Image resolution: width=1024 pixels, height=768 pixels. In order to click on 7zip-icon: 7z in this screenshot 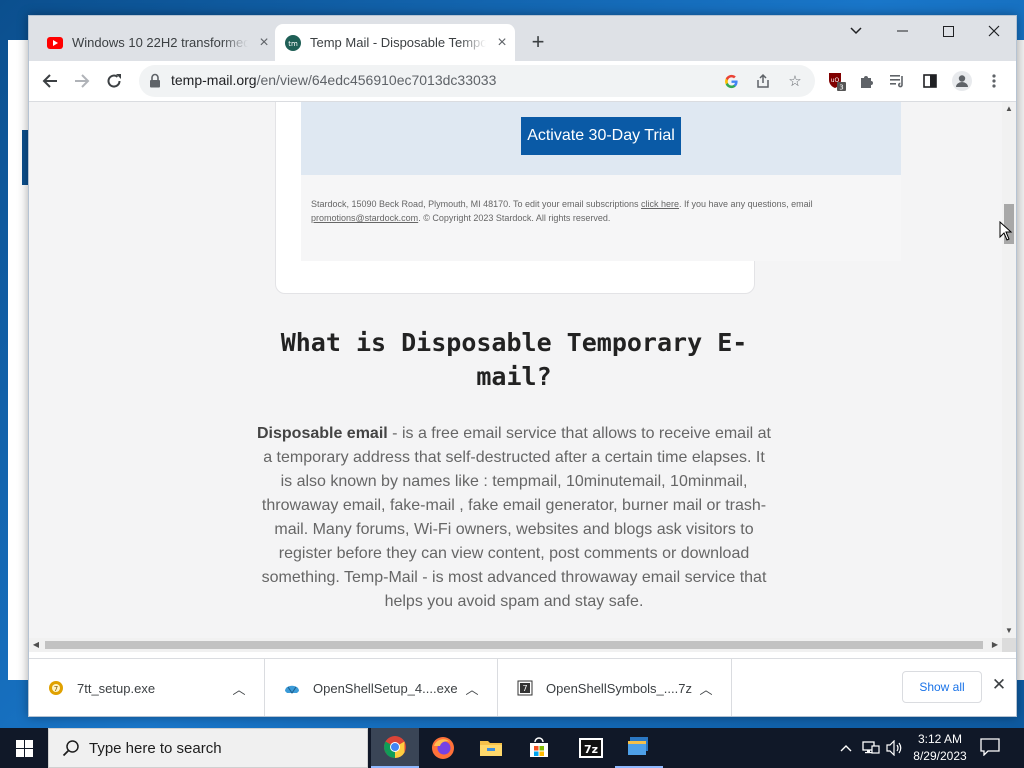, I will do `click(591, 748)`.